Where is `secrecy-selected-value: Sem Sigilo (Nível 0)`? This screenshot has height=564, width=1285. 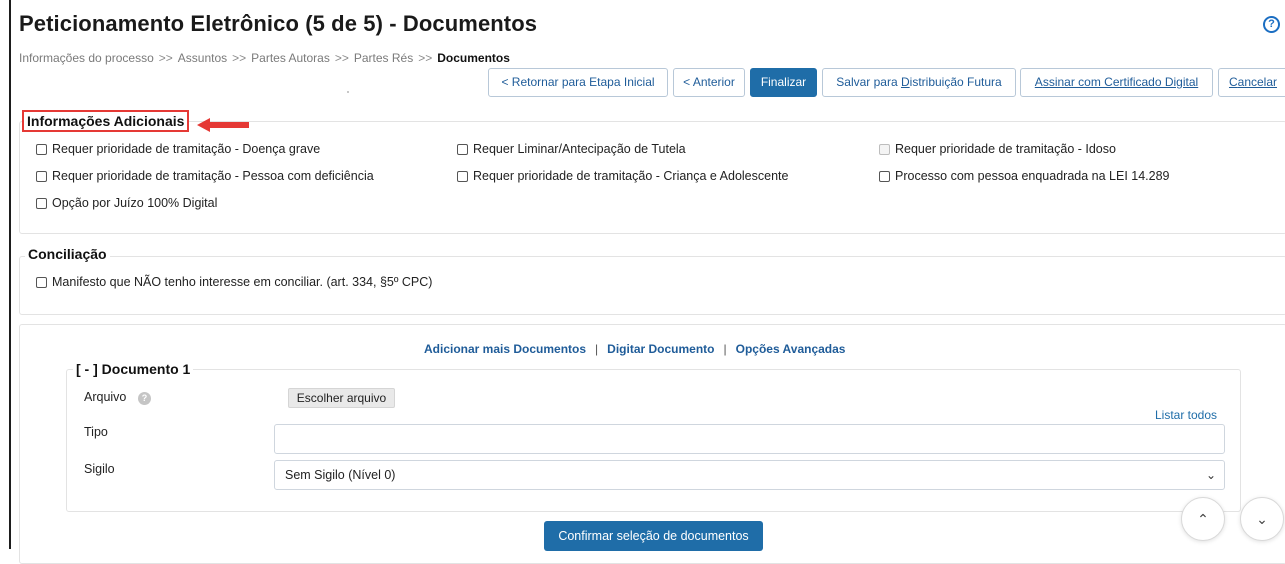 secrecy-selected-value: Sem Sigilo (Nível 0) is located at coordinates (340, 475).